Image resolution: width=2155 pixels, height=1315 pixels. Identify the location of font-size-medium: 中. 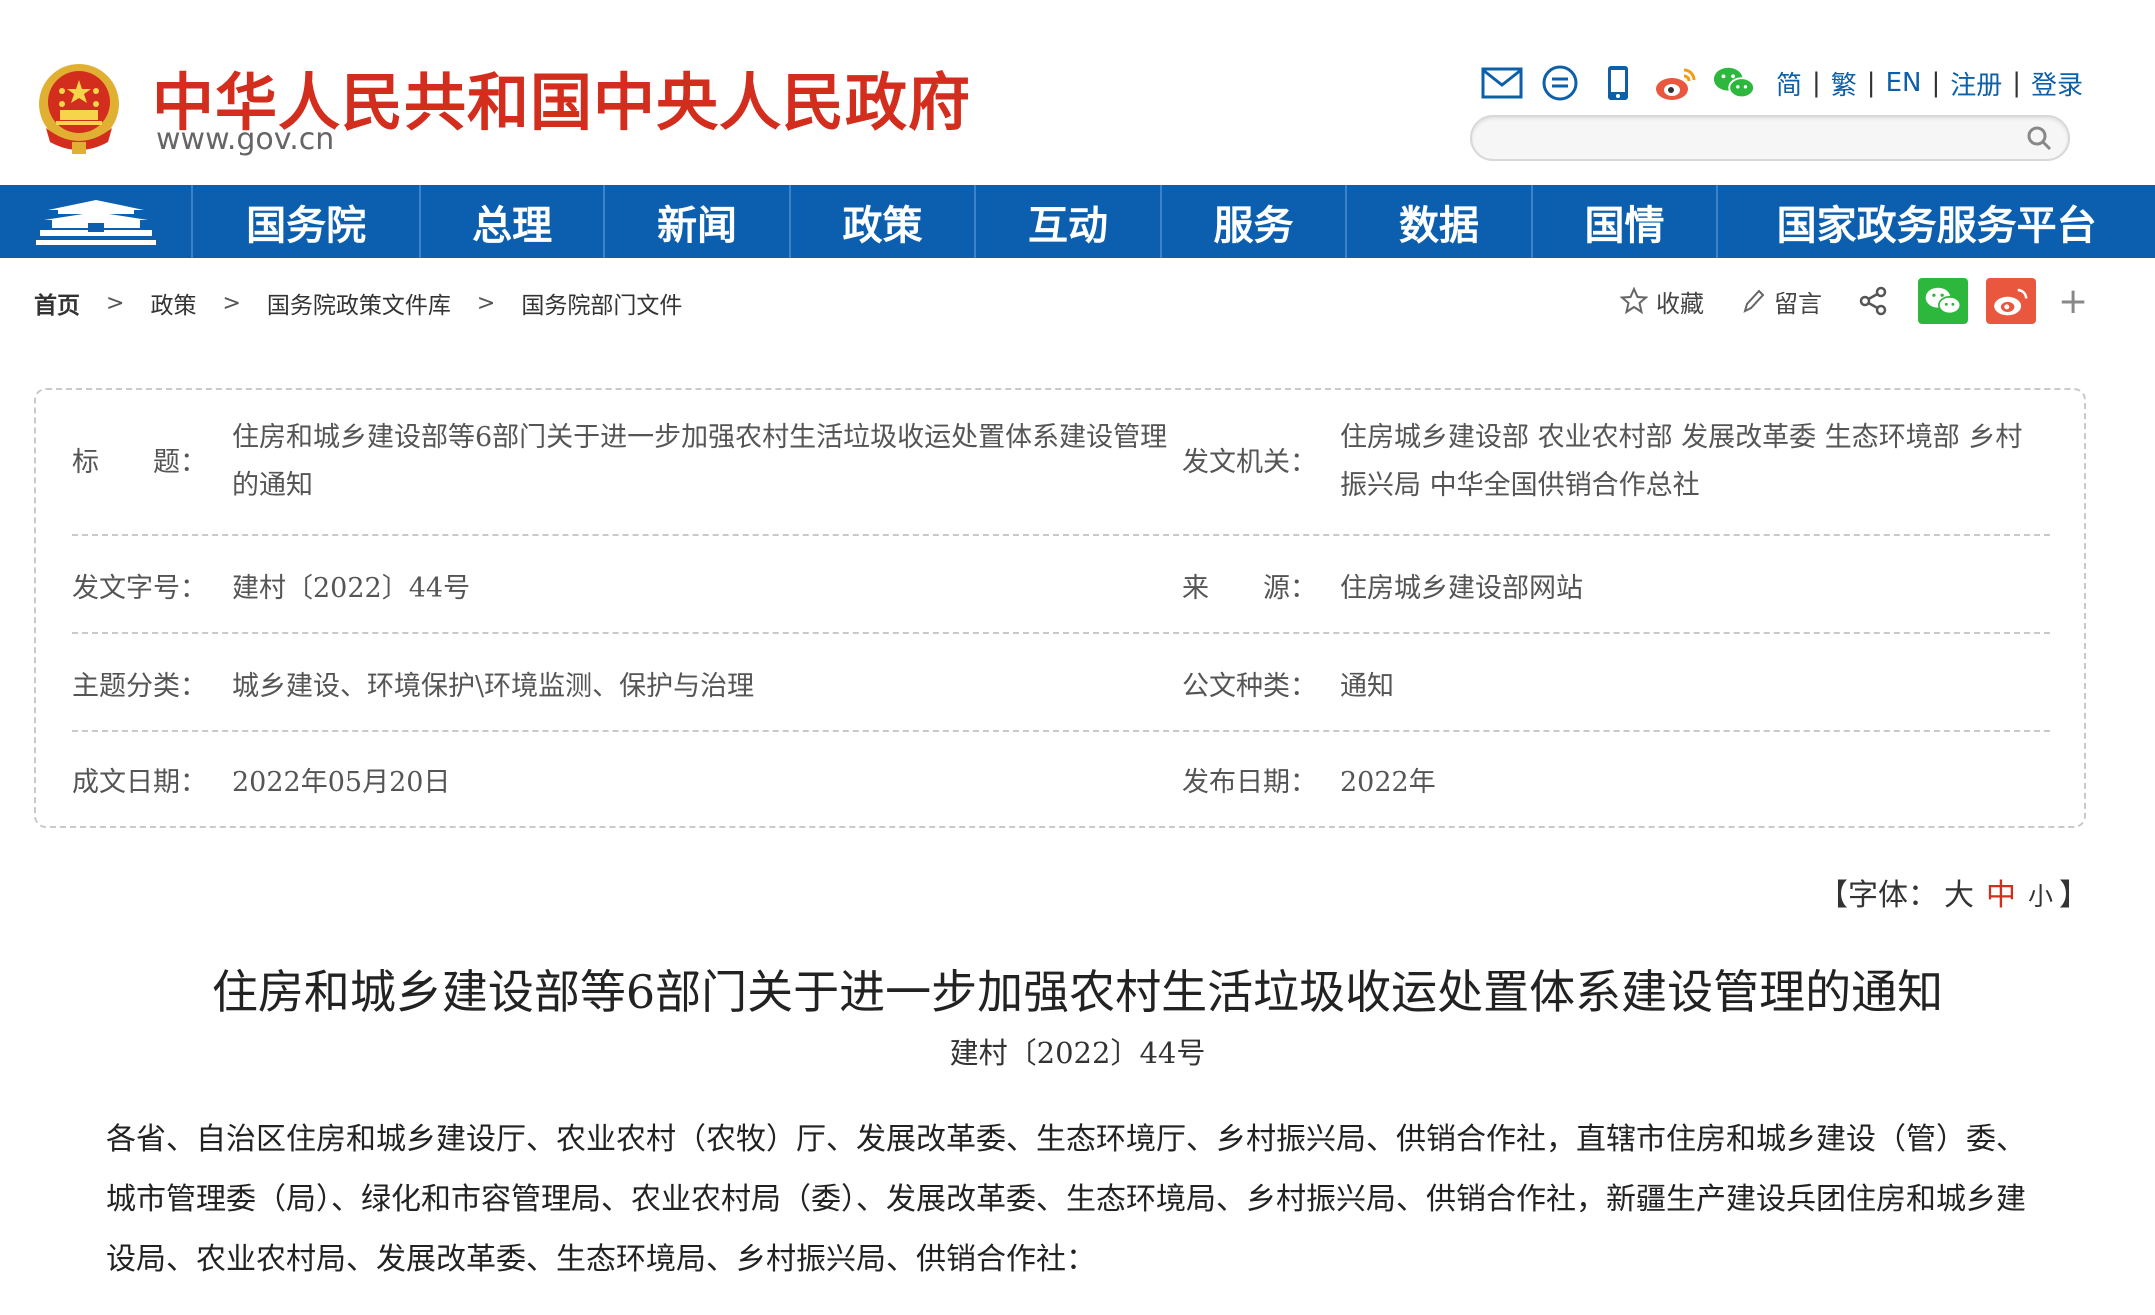
(2001, 895).